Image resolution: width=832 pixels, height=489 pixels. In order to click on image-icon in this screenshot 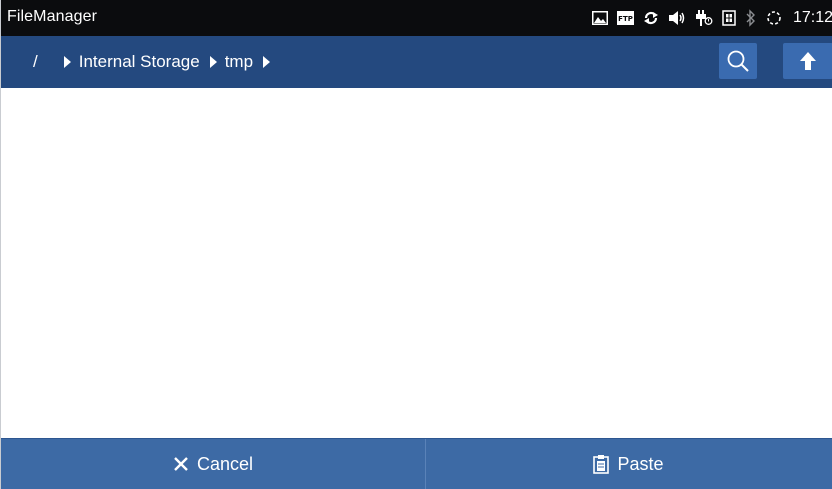, I will do `click(599, 18)`.